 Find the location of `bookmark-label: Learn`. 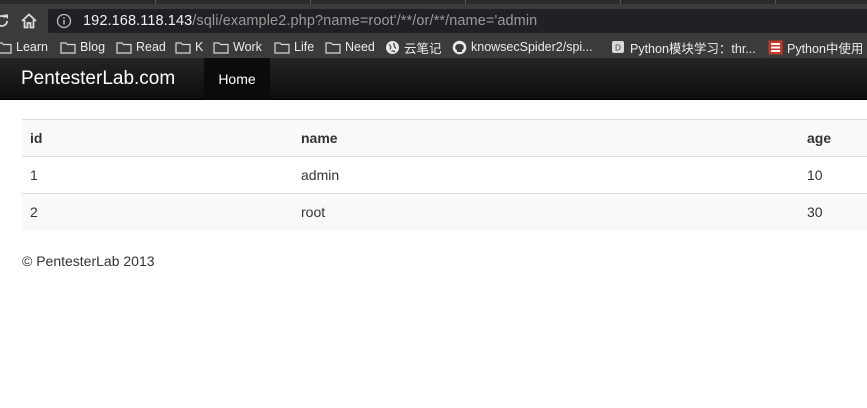

bookmark-label: Learn is located at coordinates (32, 47).